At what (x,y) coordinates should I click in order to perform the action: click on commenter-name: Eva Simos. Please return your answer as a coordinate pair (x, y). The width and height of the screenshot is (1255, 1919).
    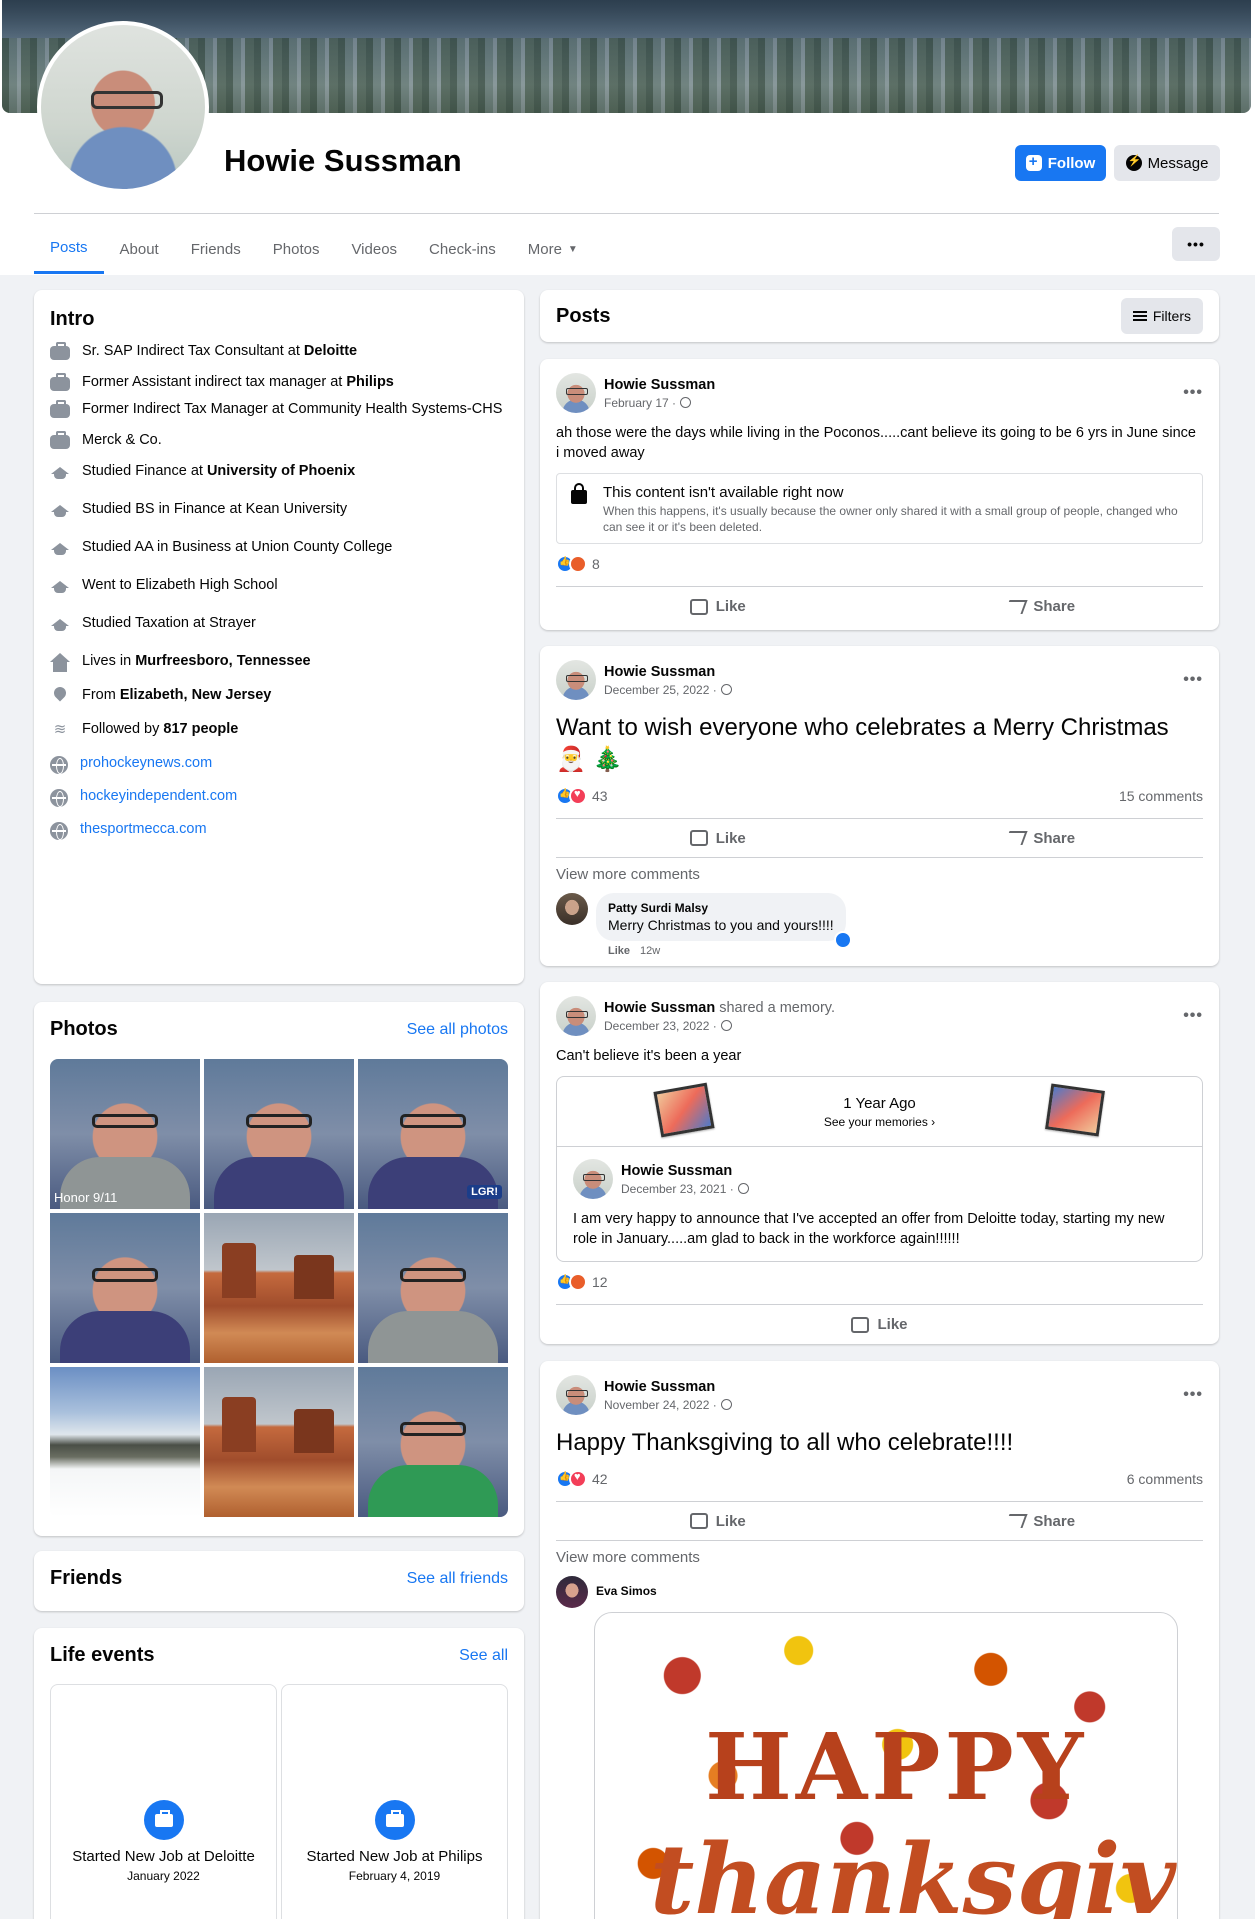
    Looking at the image, I should click on (626, 1596).